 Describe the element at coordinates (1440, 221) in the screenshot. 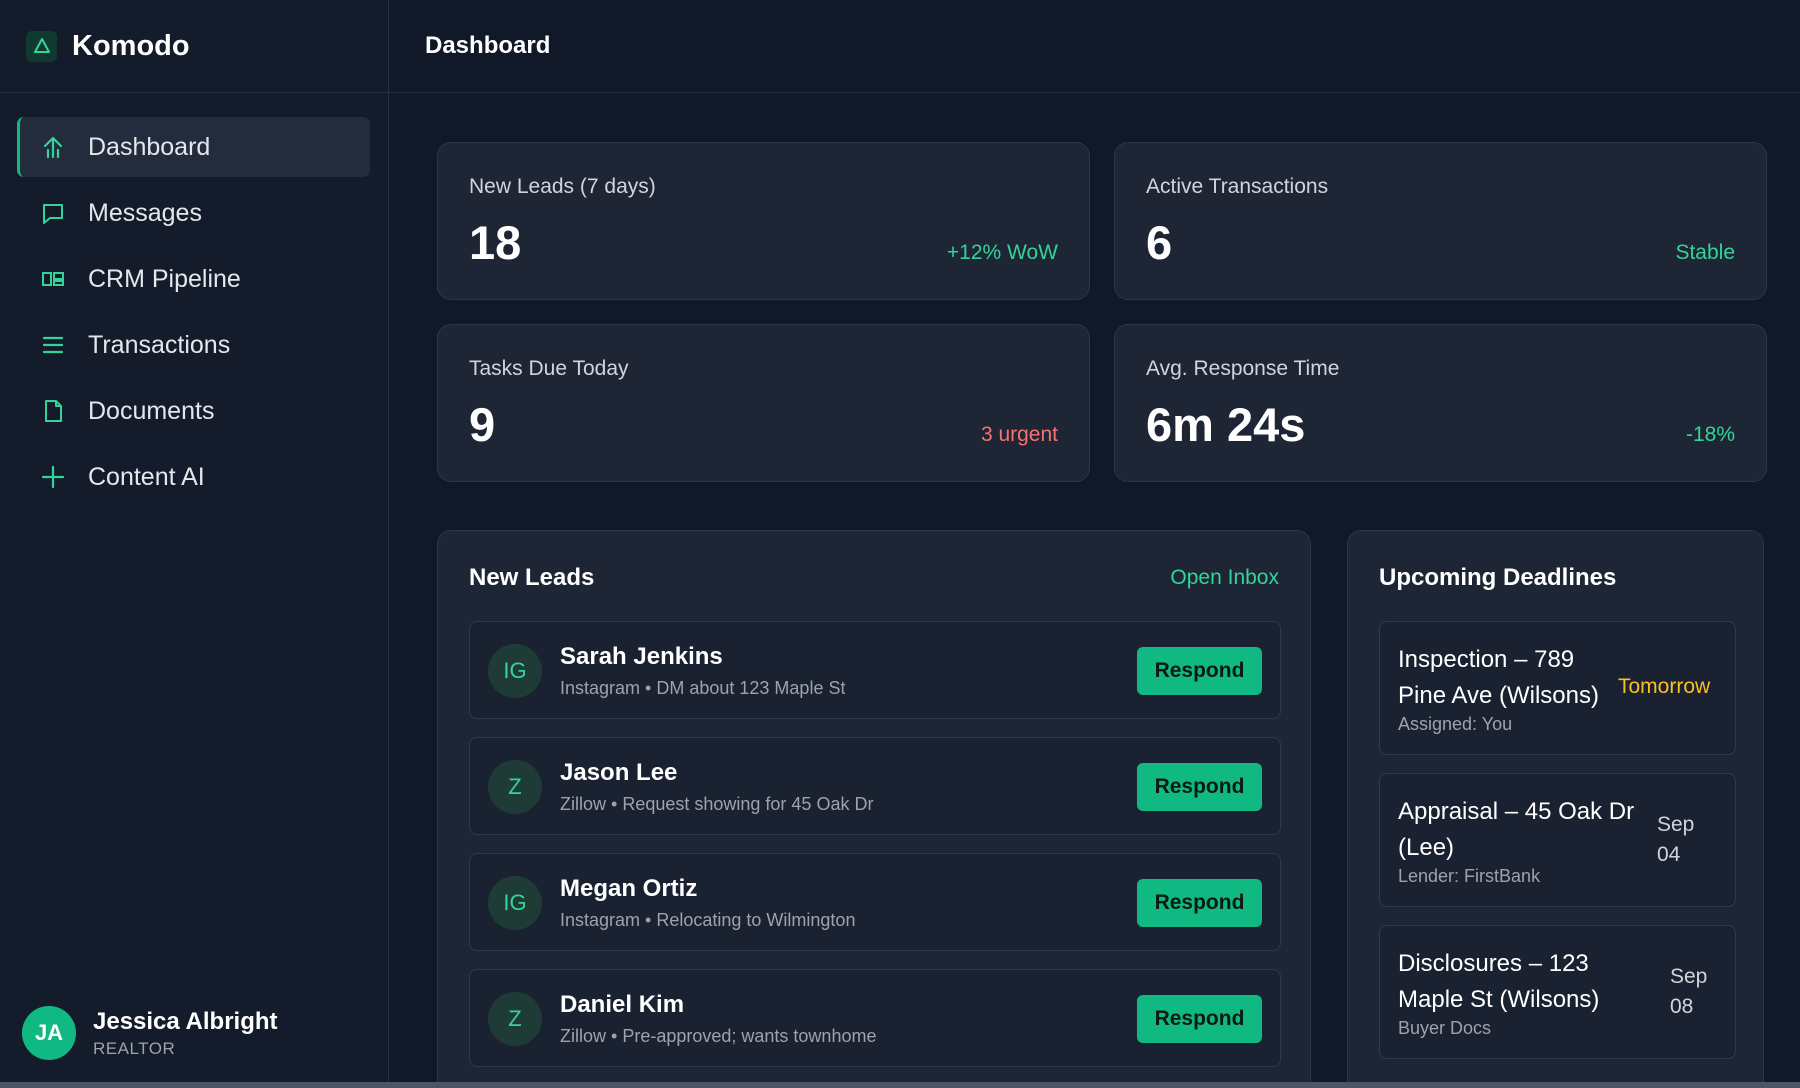

I see `stat-card-active-transactions: Active Transactions 6 Stable` at that location.